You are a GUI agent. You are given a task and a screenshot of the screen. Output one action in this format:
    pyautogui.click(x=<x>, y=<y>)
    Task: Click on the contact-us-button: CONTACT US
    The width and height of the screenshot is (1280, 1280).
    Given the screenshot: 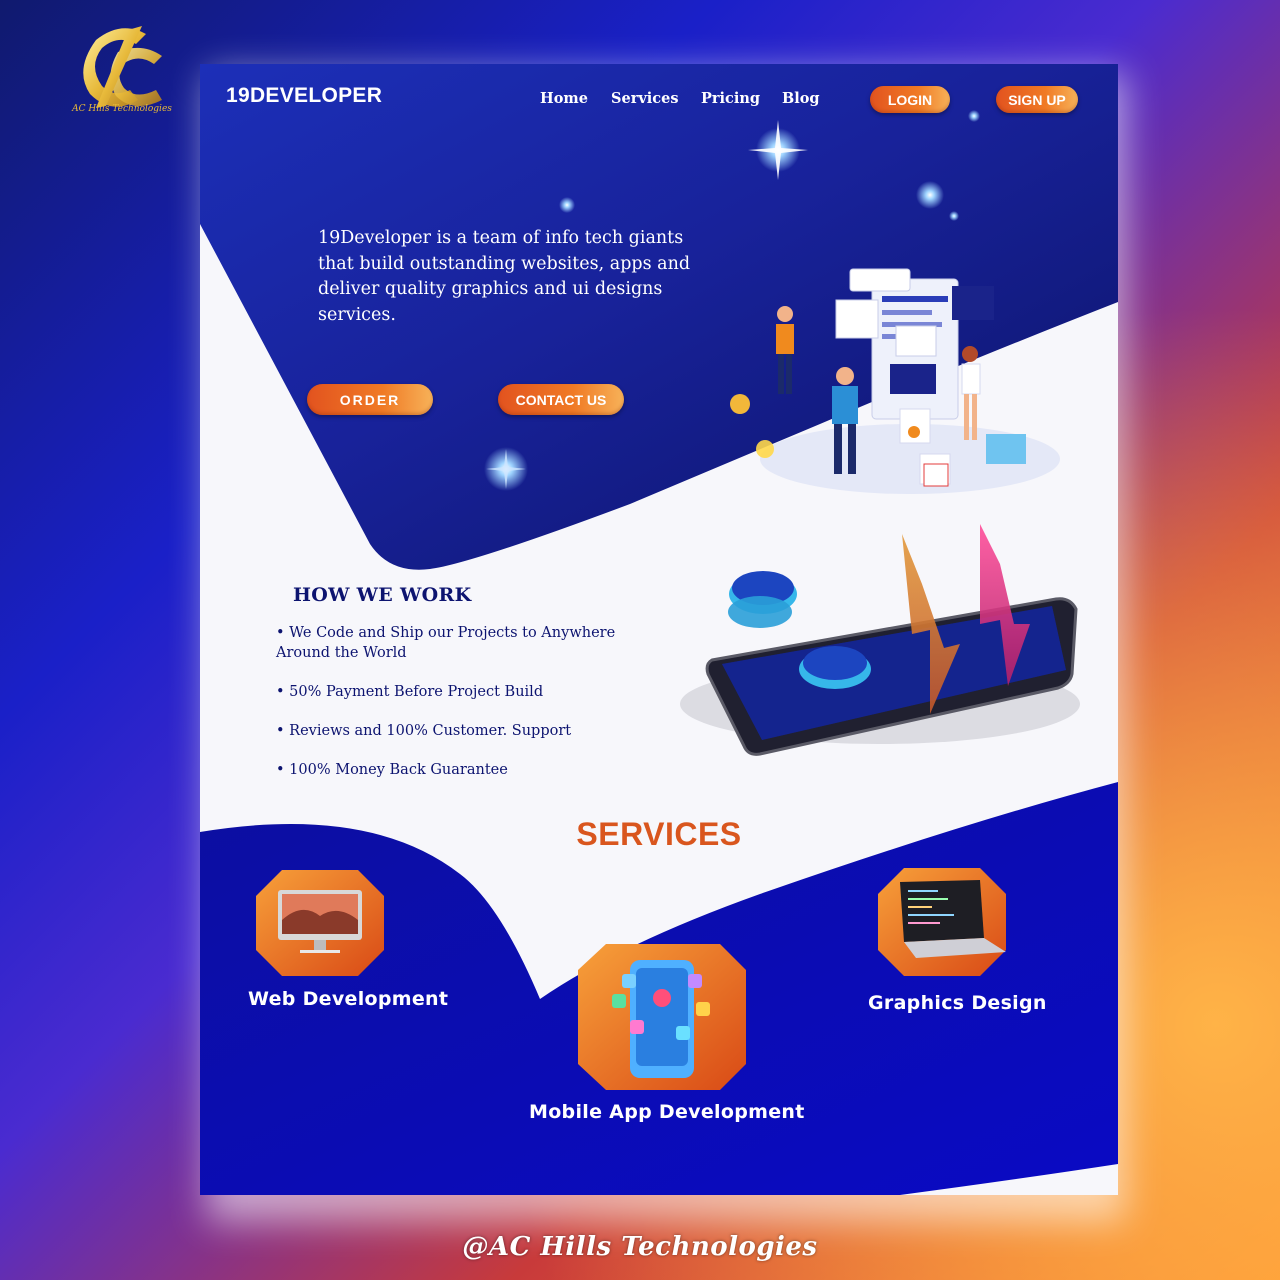 What is the action you would take?
    pyautogui.click(x=561, y=399)
    